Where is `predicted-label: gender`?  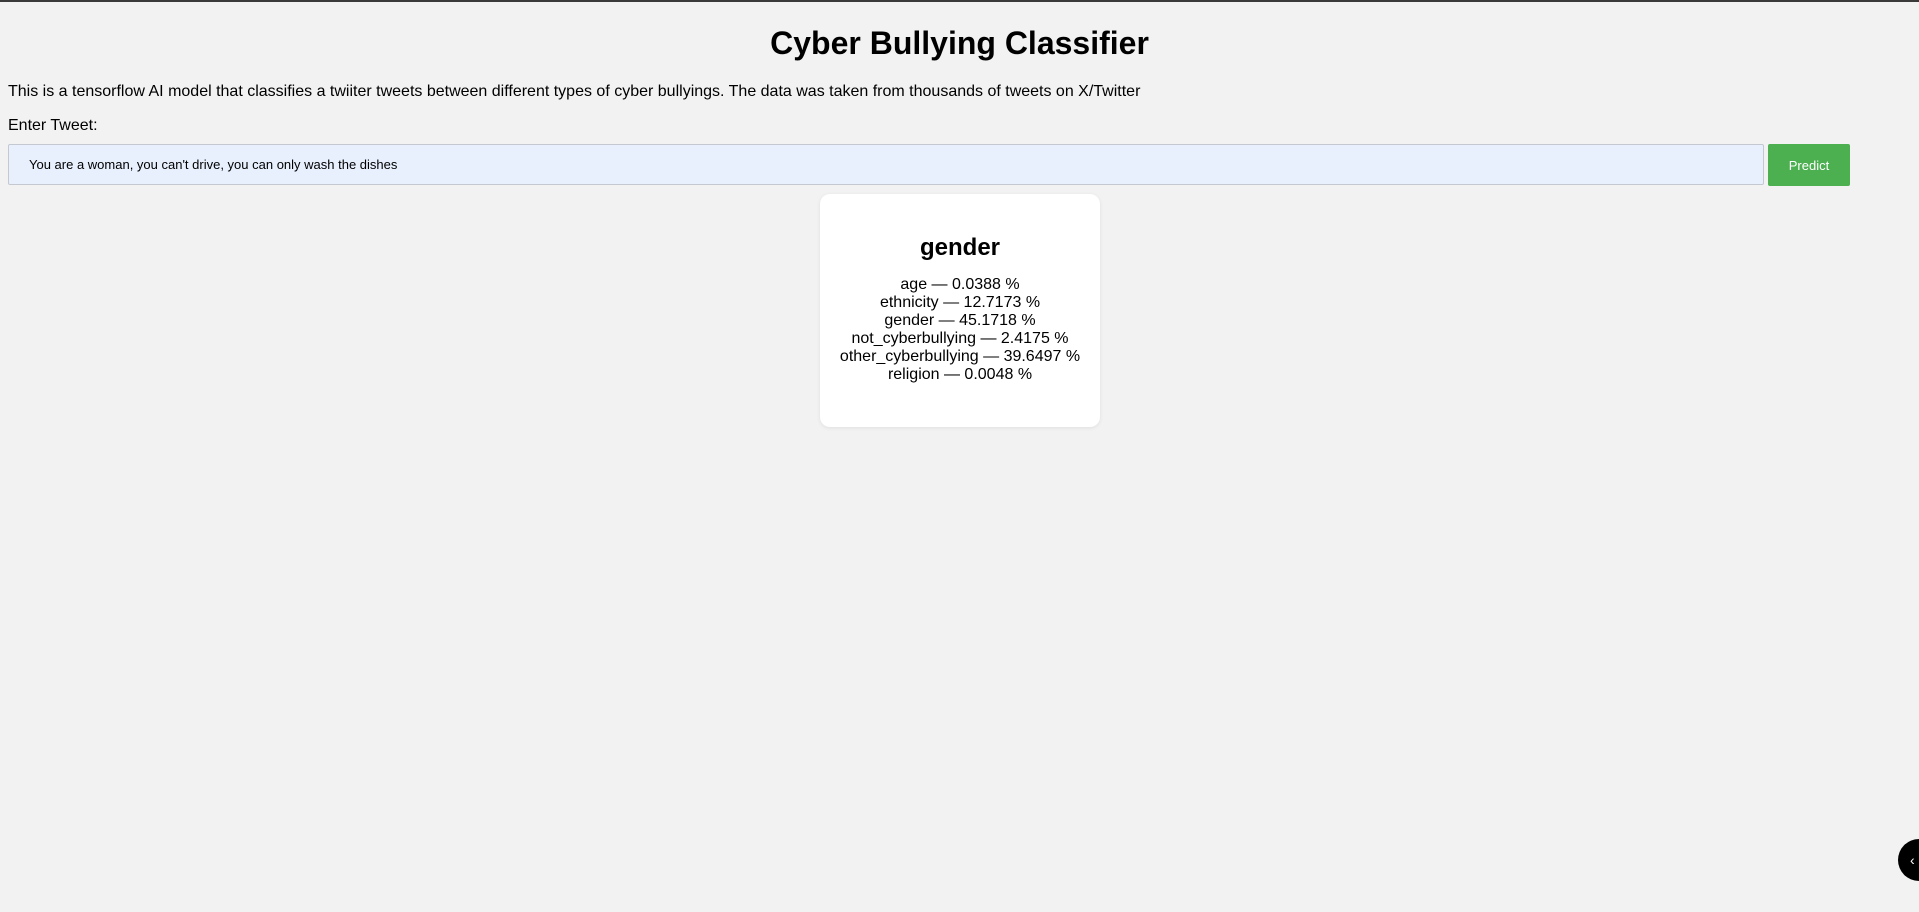
predicted-label: gender is located at coordinates (959, 247).